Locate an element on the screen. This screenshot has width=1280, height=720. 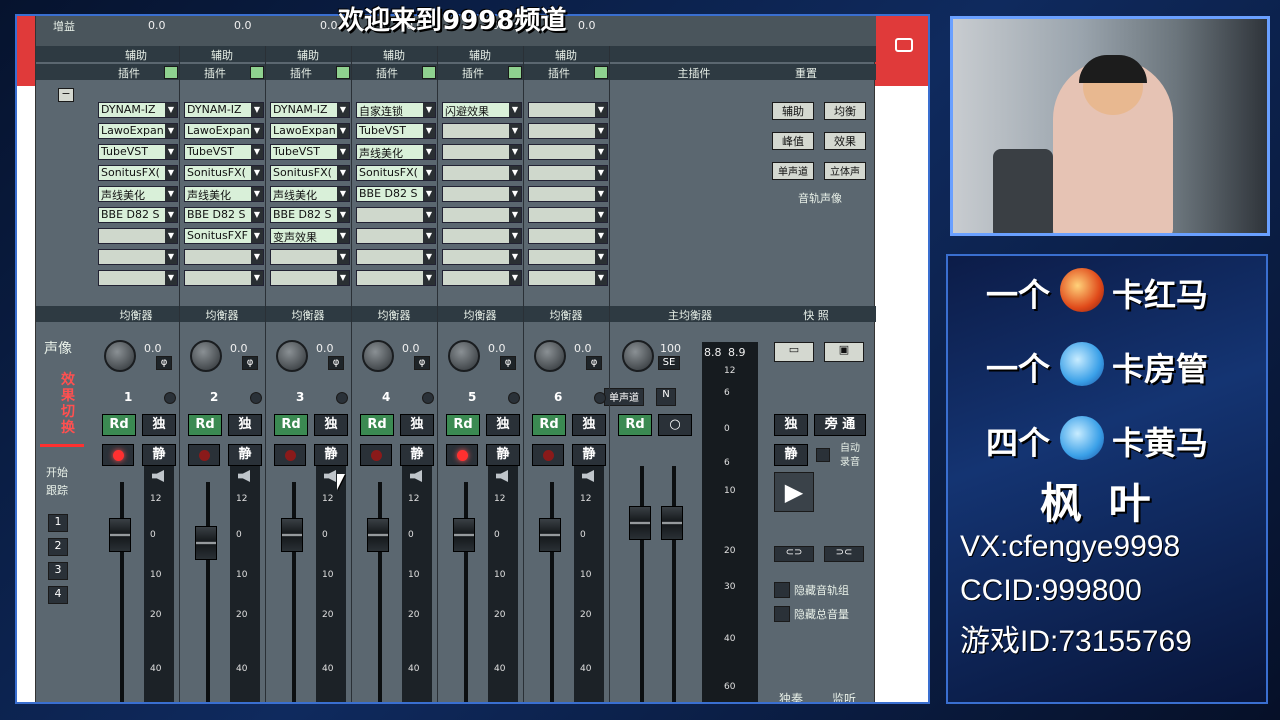
track-number-button: 1 is located at coordinates (58, 523).